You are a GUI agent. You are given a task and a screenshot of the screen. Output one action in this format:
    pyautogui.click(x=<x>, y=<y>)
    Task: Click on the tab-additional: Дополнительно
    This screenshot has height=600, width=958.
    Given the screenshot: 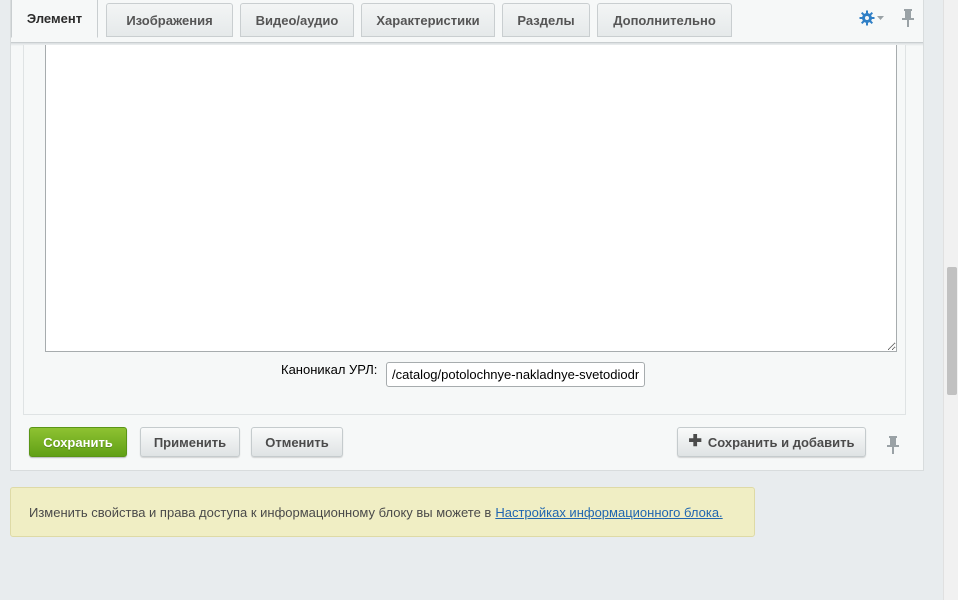 What is the action you would take?
    pyautogui.click(x=664, y=20)
    